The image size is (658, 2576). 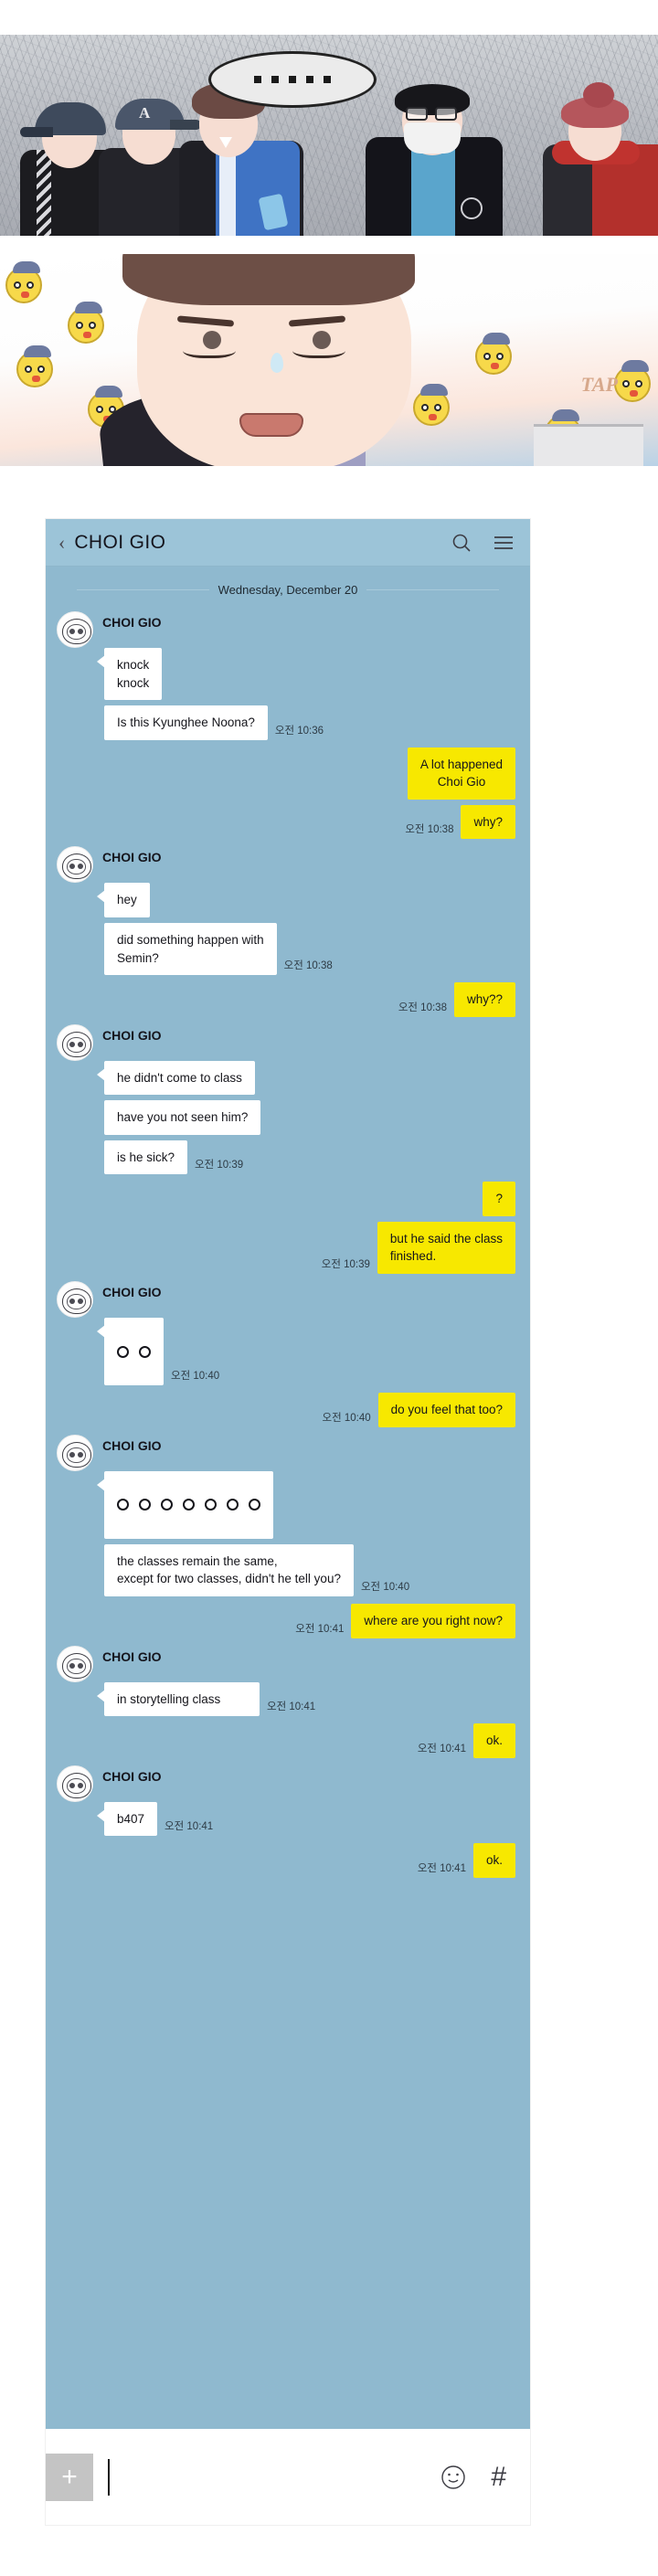 What do you see at coordinates (499, 1199) in the screenshot?
I see `message-bubble: ?` at bounding box center [499, 1199].